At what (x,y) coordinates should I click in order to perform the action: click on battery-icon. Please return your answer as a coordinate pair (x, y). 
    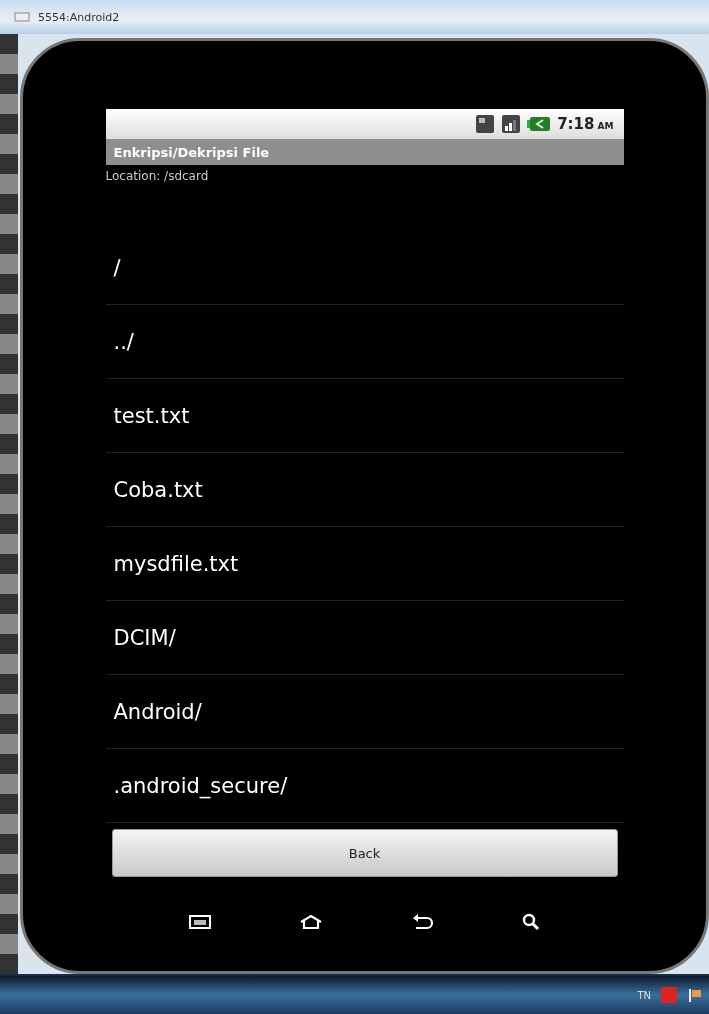
    Looking at the image, I should click on (539, 124).